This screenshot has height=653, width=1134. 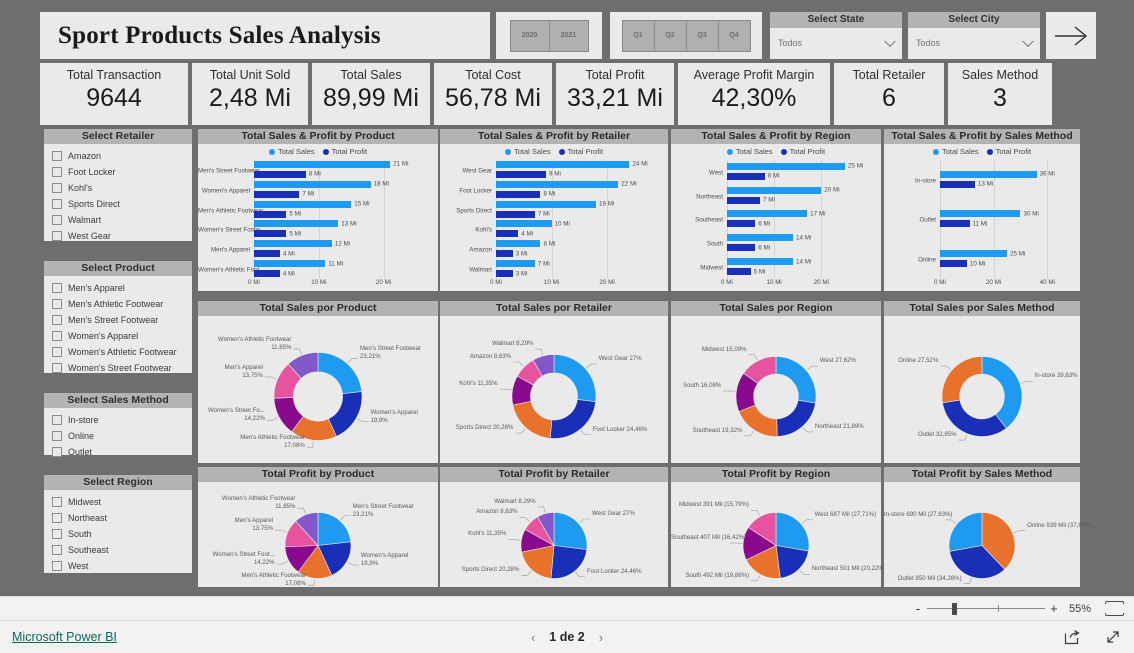 I want to click on bar-group: Midwest14 Mi5 Mi, so click(x=774, y=268).